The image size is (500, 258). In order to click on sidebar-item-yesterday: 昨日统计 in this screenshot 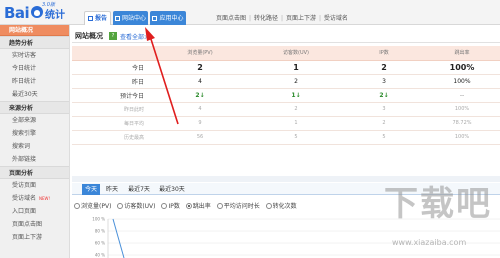, I will do `click(34, 81)`.